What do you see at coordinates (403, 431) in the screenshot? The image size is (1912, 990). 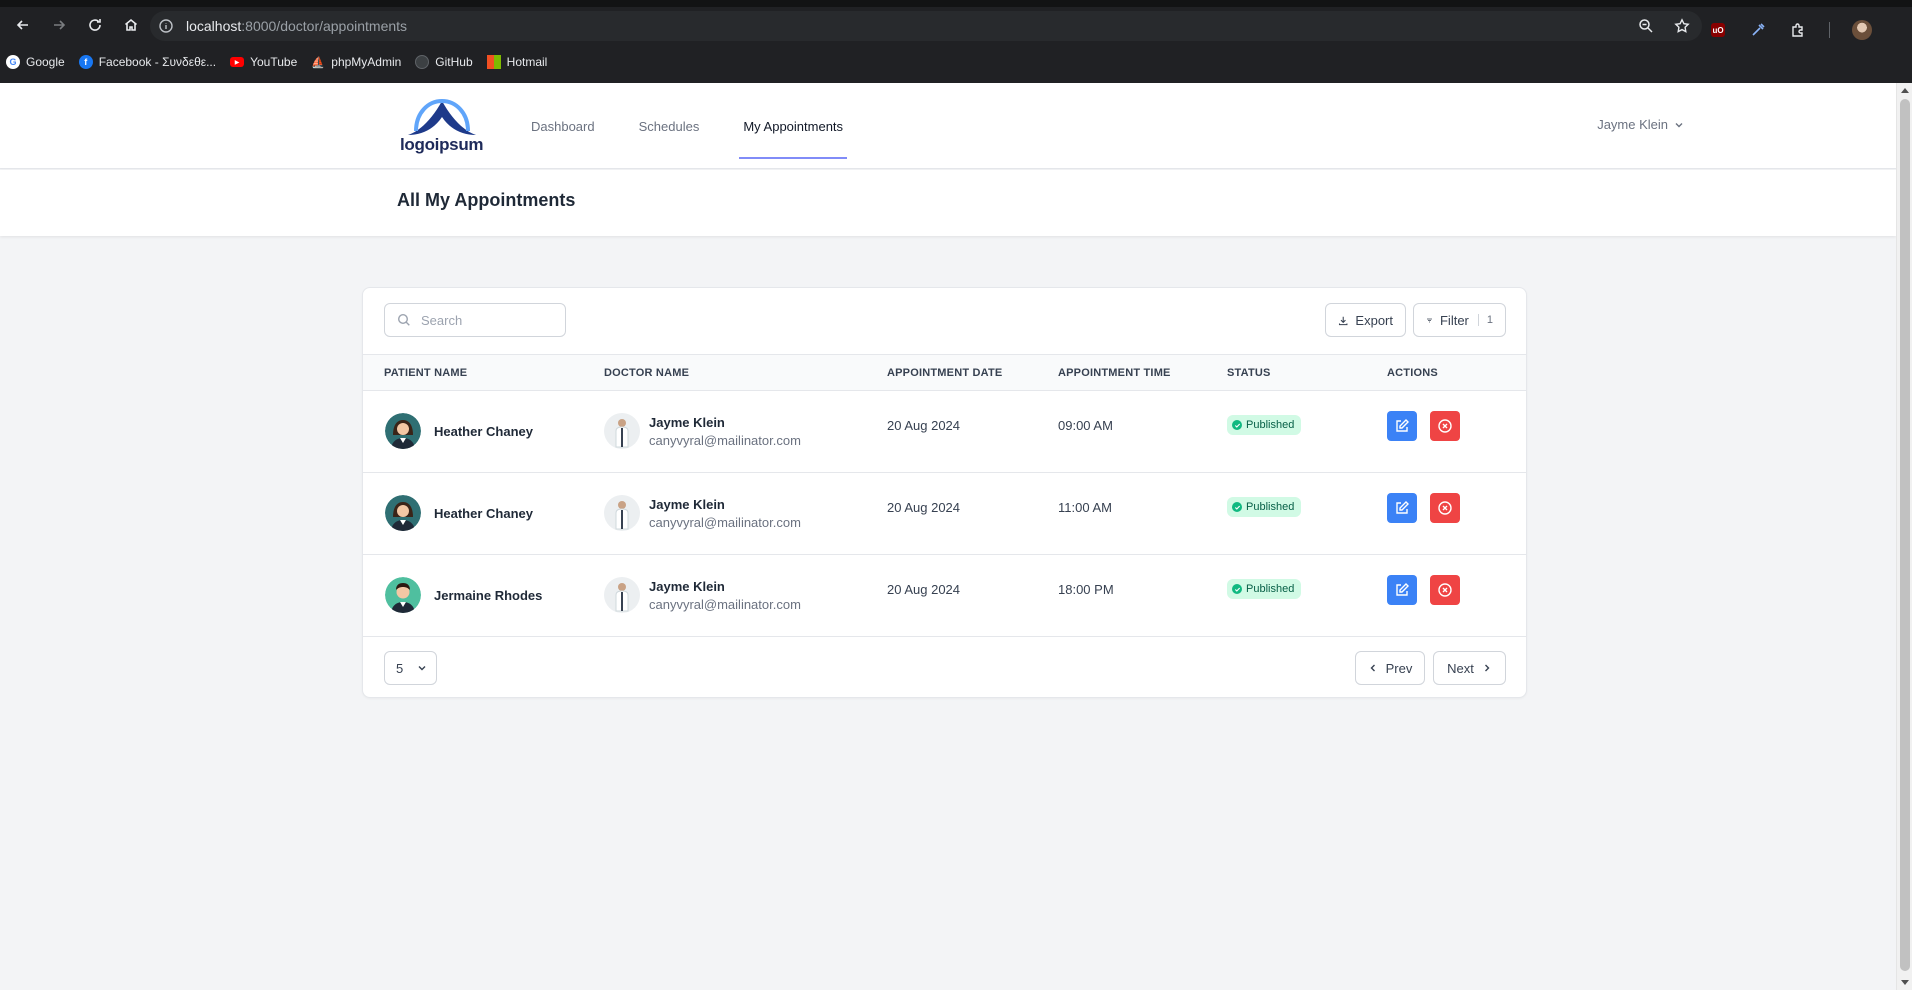 I see `patient-avatar-female` at bounding box center [403, 431].